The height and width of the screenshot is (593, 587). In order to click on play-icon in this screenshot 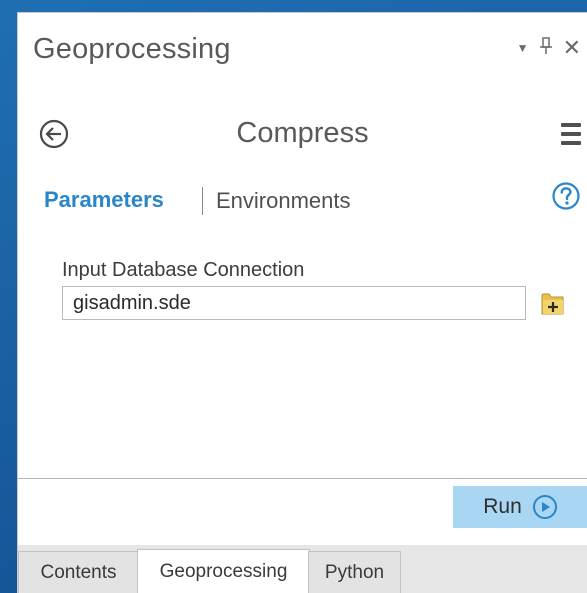, I will do `click(545, 507)`.